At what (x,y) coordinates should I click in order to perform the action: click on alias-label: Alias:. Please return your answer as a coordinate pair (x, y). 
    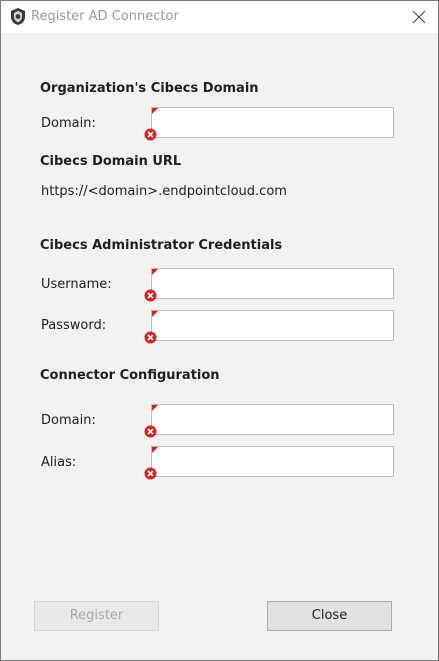
    Looking at the image, I should click on (59, 462).